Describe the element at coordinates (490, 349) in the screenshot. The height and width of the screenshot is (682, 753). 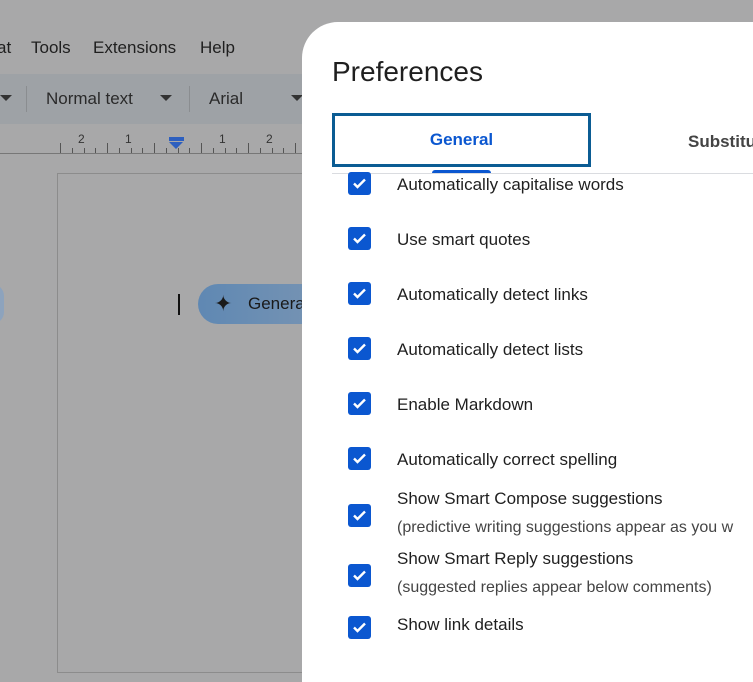
I see `option-label: Automatically detect lists` at that location.